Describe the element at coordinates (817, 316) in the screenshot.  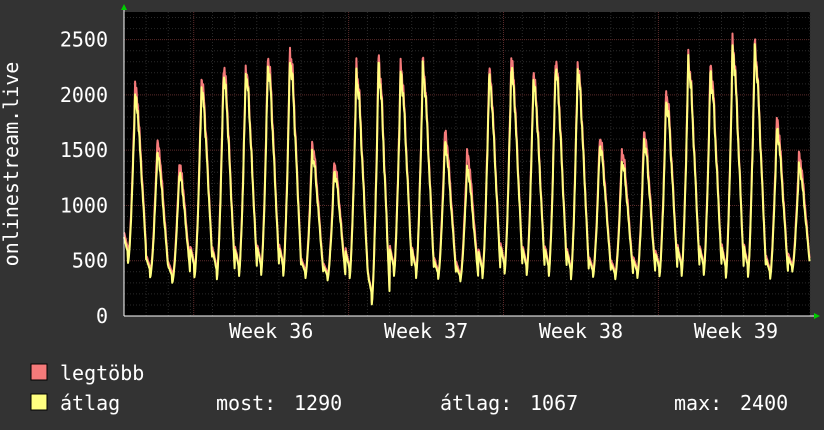
I see `x-axis-arrow` at that location.